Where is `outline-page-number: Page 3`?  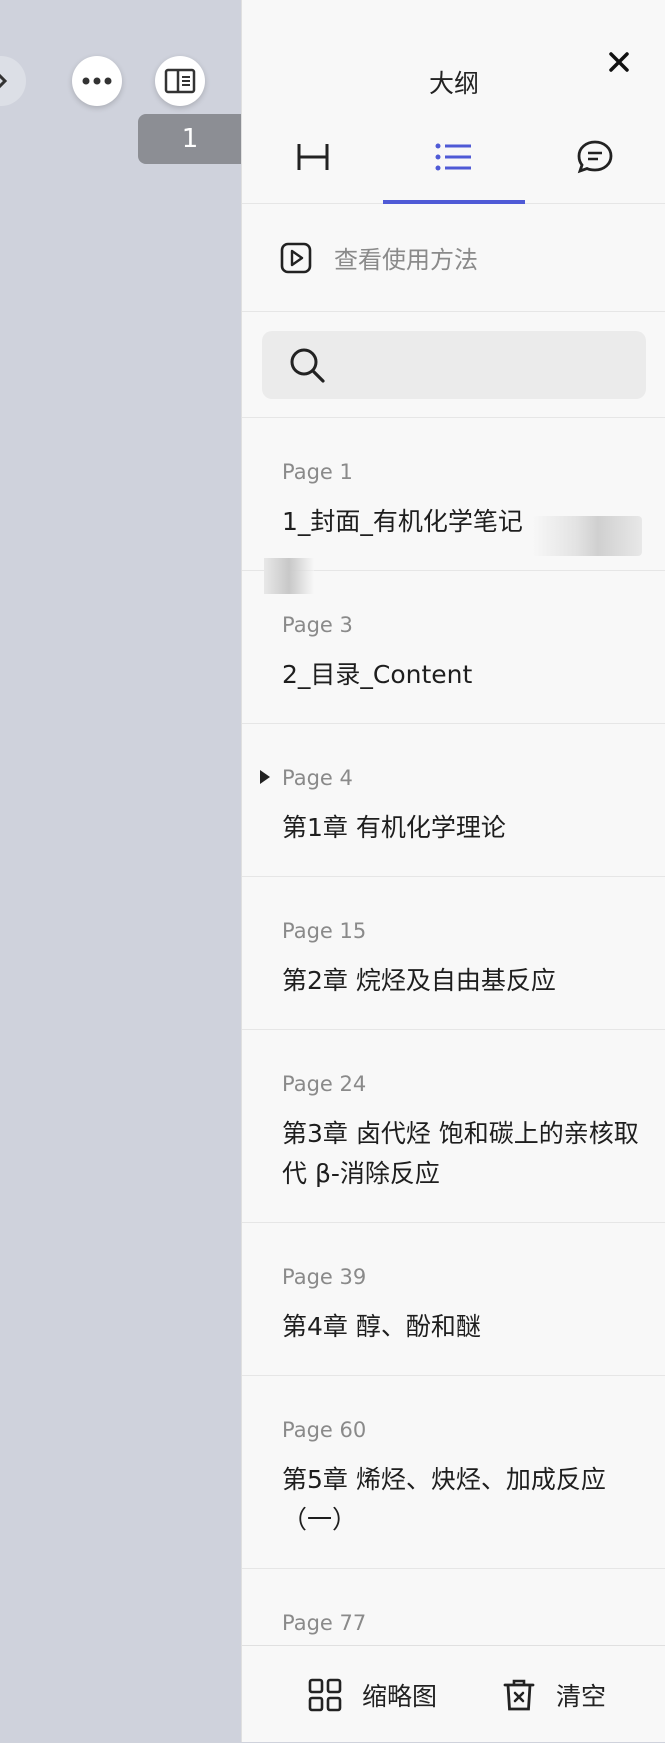 outline-page-number: Page 3 is located at coordinates (317, 625).